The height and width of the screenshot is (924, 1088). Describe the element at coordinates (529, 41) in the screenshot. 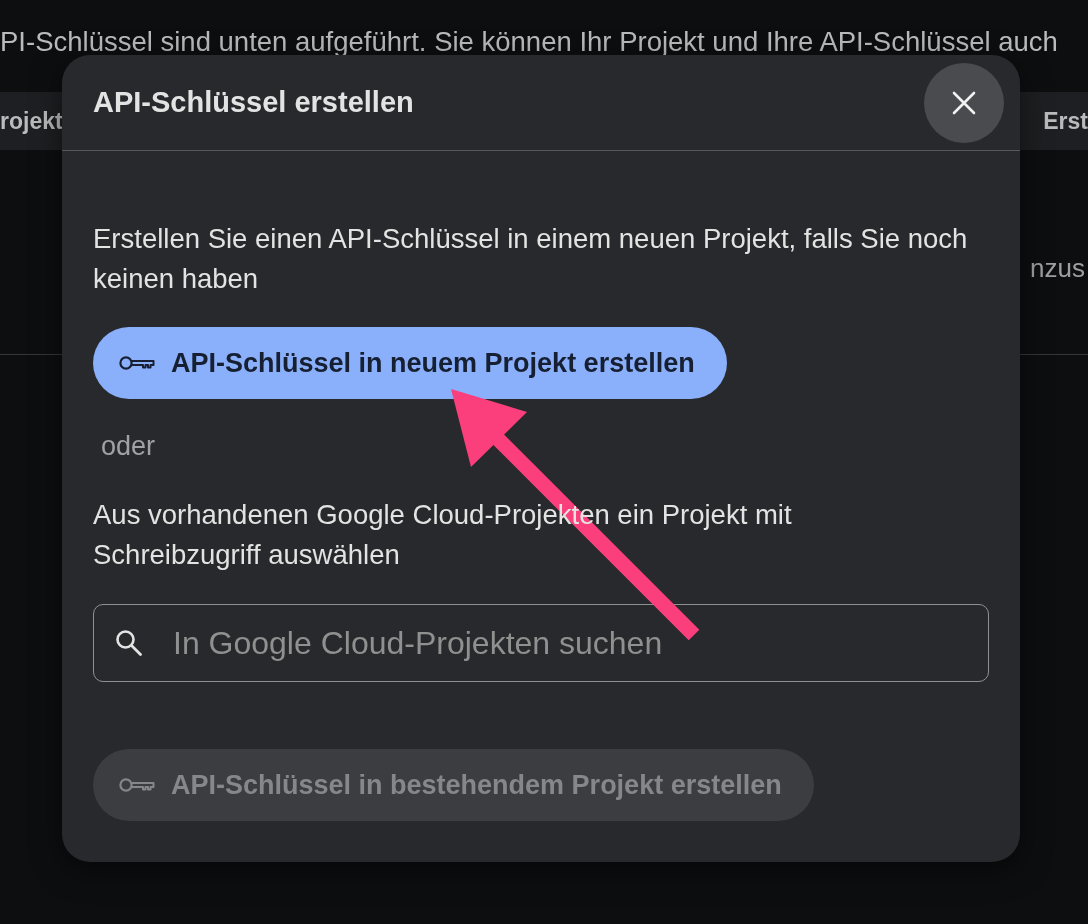

I see `intro-text: PI-Schlüssel sind unten aufgeführt. Sie können Ihr Projekt und Ihre API-Schlüssel auch` at that location.